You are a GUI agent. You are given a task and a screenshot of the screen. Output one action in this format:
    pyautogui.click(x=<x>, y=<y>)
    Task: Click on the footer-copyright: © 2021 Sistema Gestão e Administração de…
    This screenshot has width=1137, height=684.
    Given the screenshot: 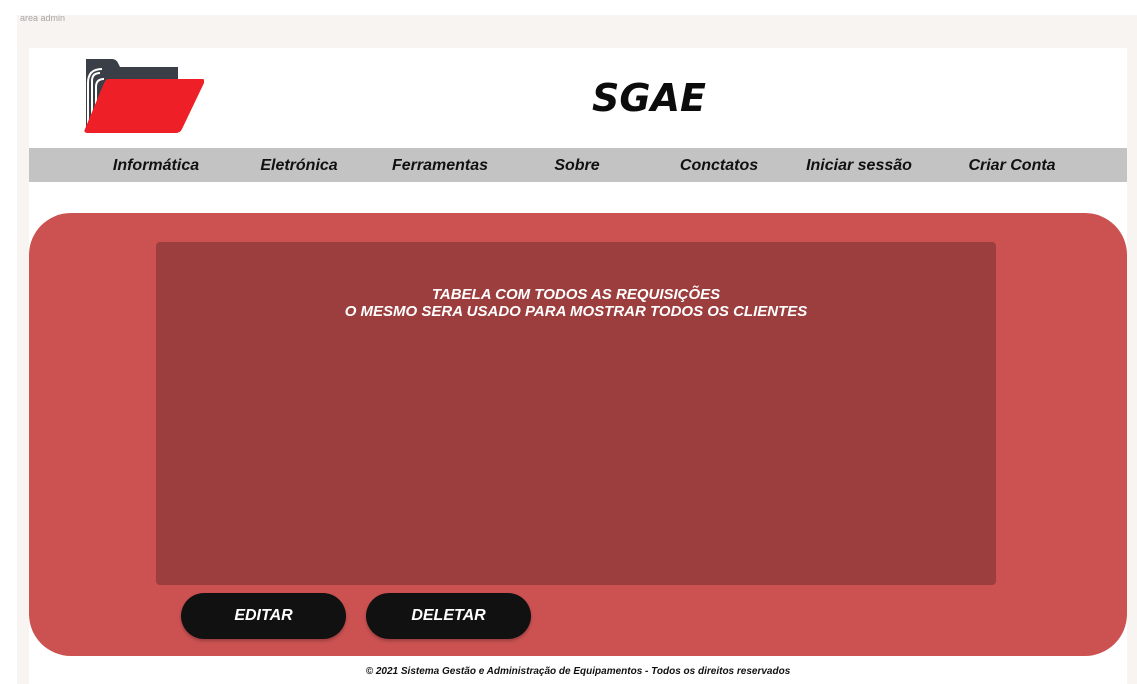 What is the action you would take?
    pyautogui.click(x=578, y=671)
    